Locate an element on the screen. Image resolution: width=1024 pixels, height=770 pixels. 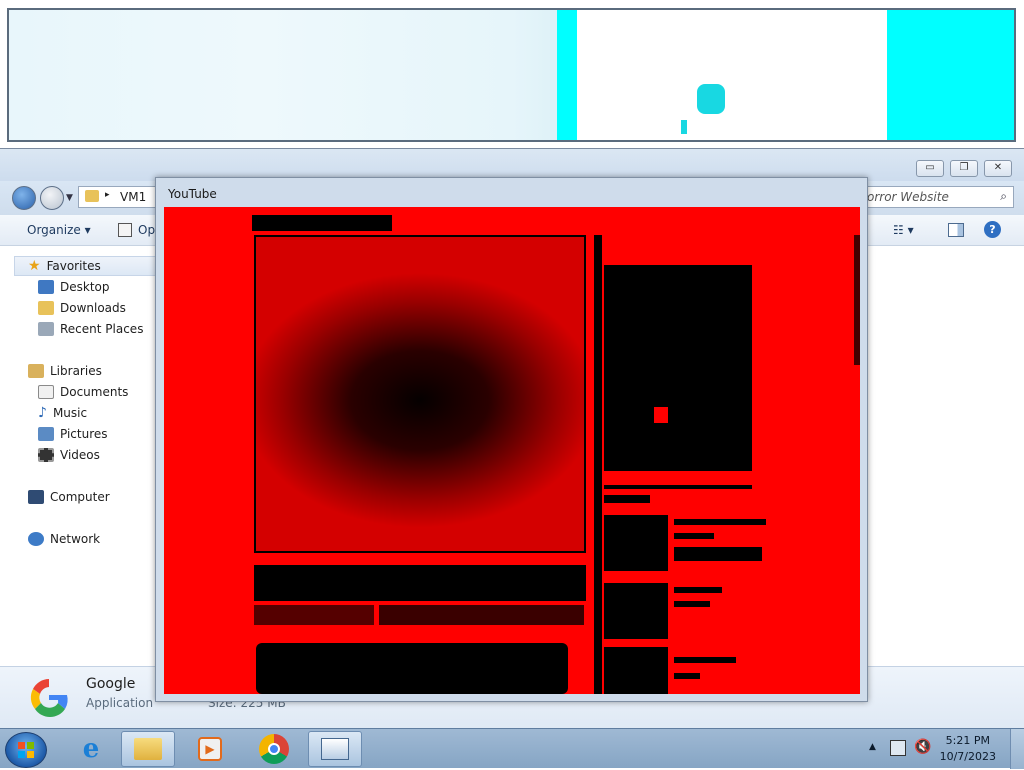
nav-pictures: Pictures is located at coordinates (73, 434).